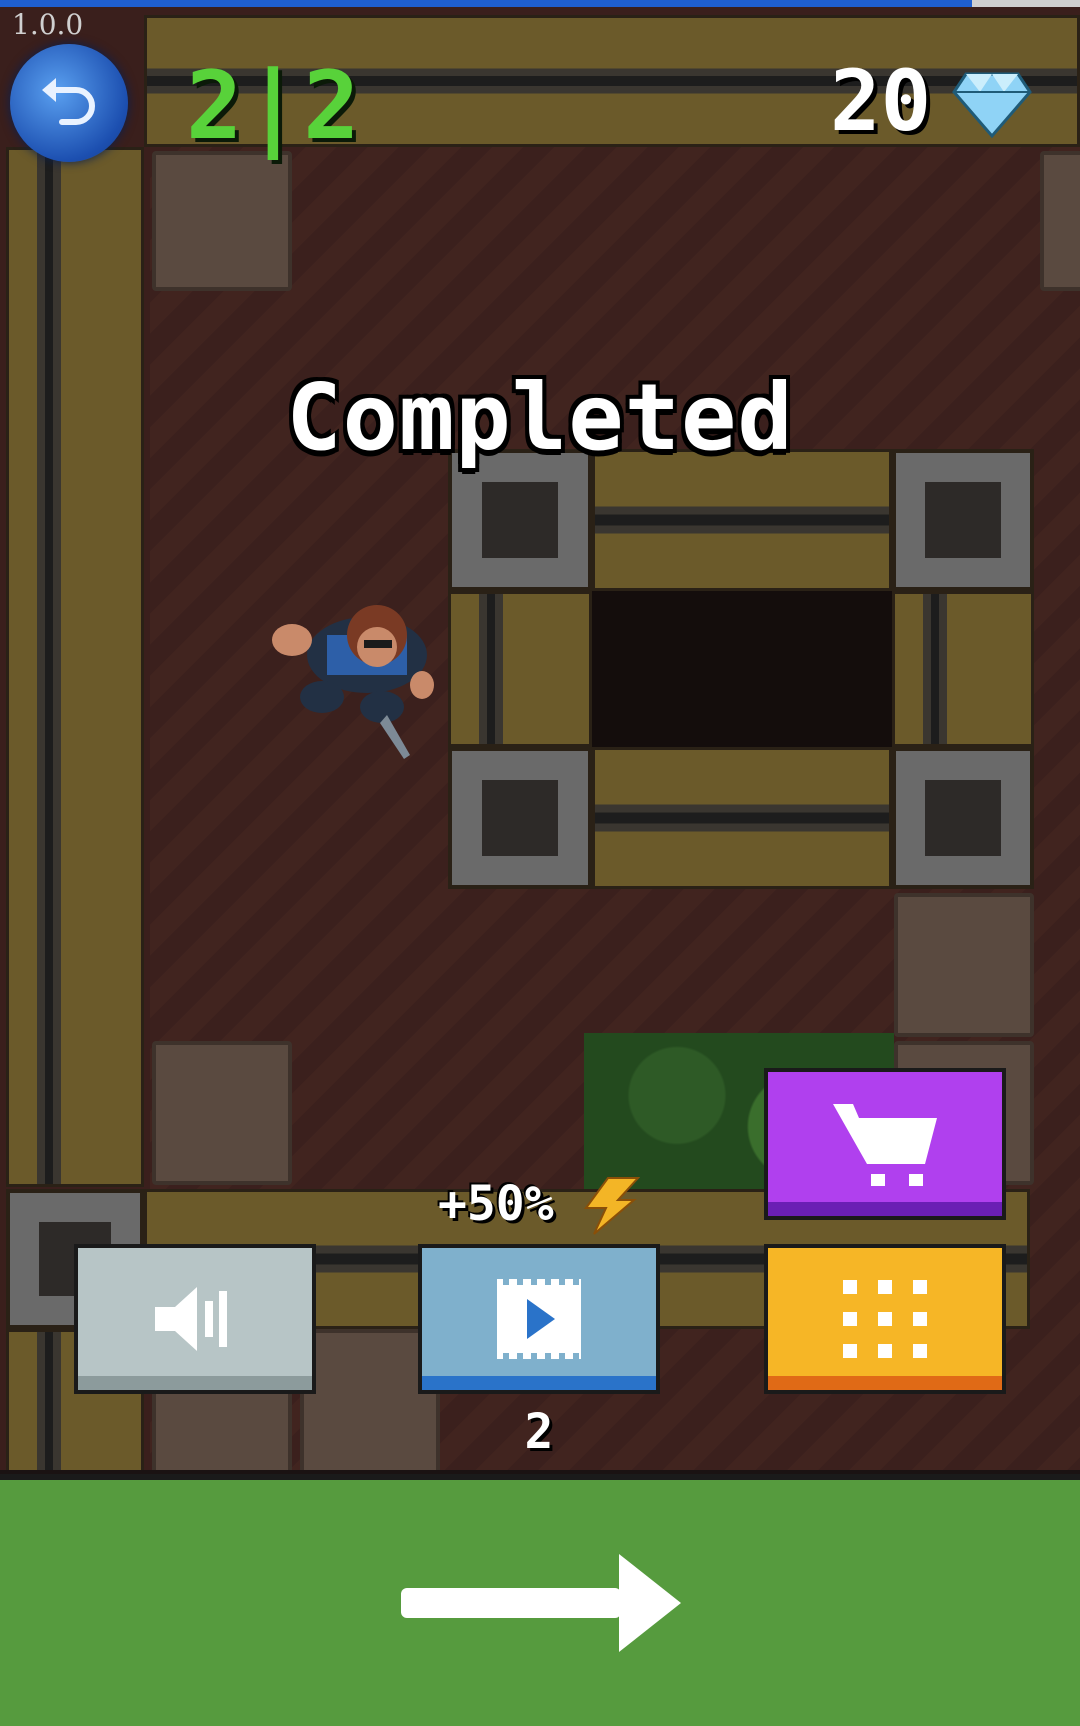 Image resolution: width=1080 pixels, height=1726 pixels. Describe the element at coordinates (612, 1206) in the screenshot. I see `lightning-icon` at that location.